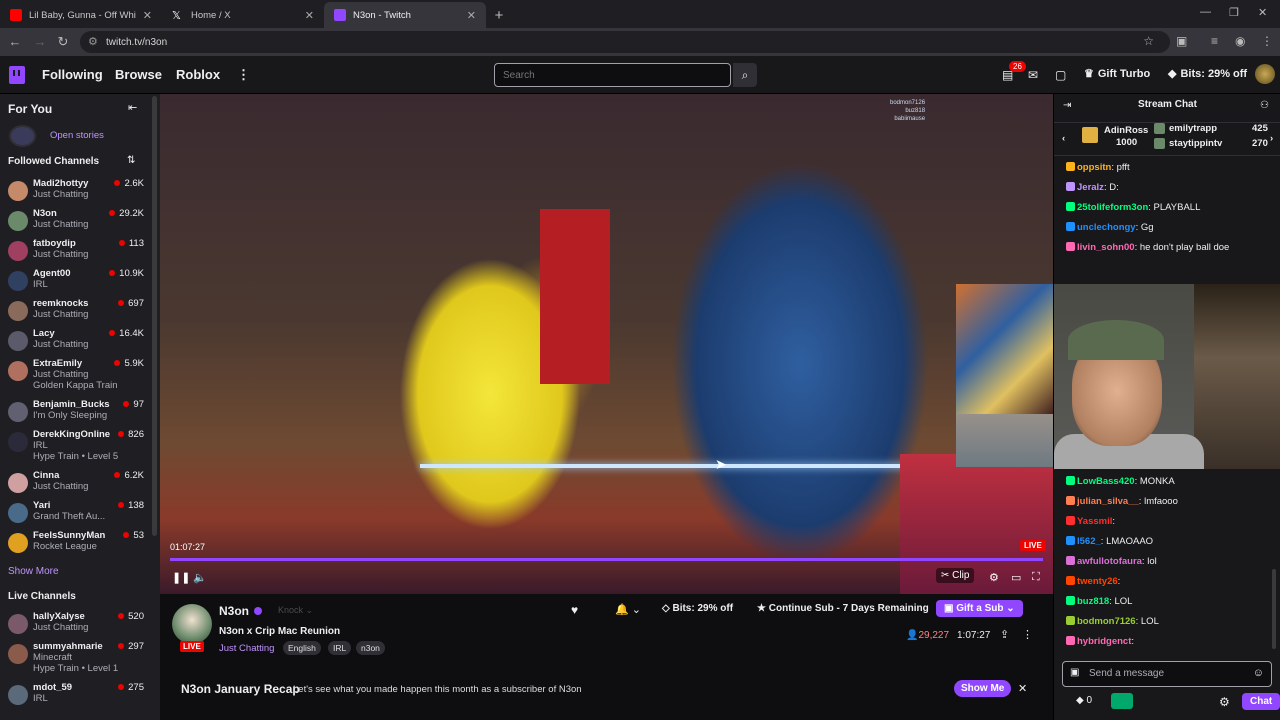 The height and width of the screenshot is (720, 1280). Describe the element at coordinates (1094, 167) in the screenshot. I see `chat-username: oppsitn` at that location.